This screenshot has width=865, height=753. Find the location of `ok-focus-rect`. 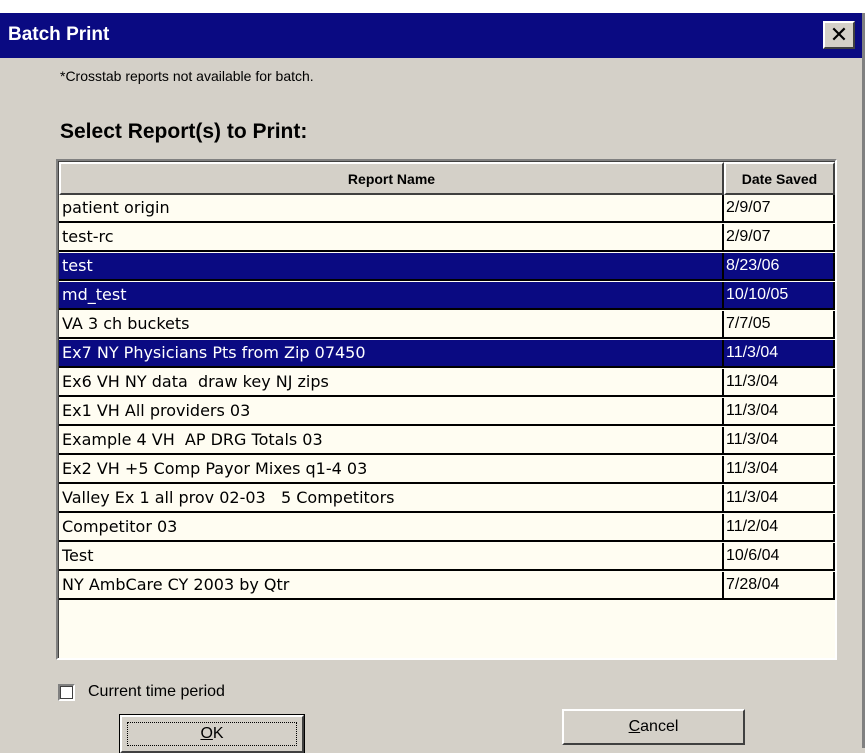

ok-focus-rect is located at coordinates (212, 734).